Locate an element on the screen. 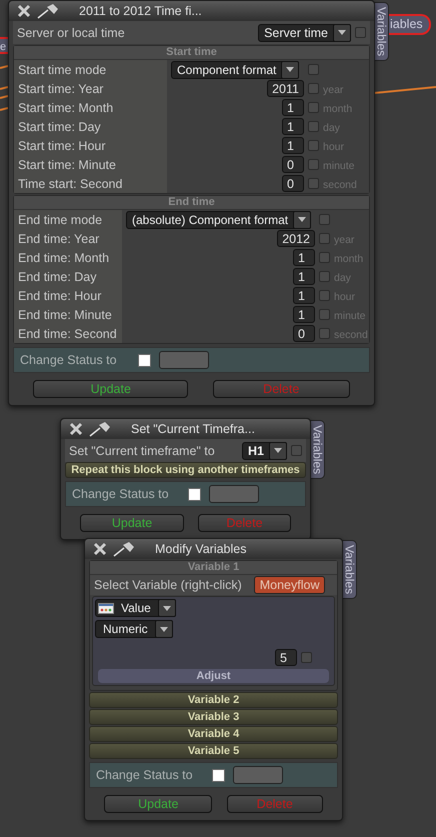 The width and height of the screenshot is (436, 837). number-field: 5 is located at coordinates (286, 657).